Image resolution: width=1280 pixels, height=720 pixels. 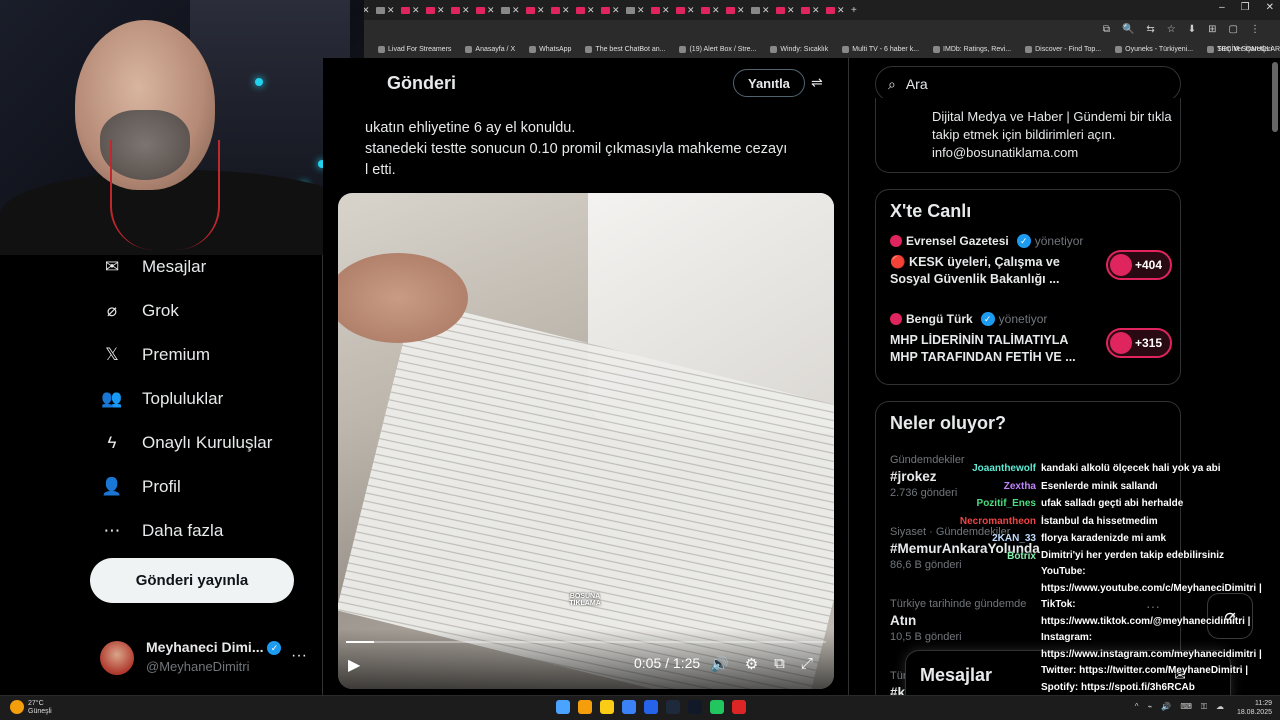 What do you see at coordinates (586, 642) in the screenshot?
I see `video-progress-bar` at bounding box center [586, 642].